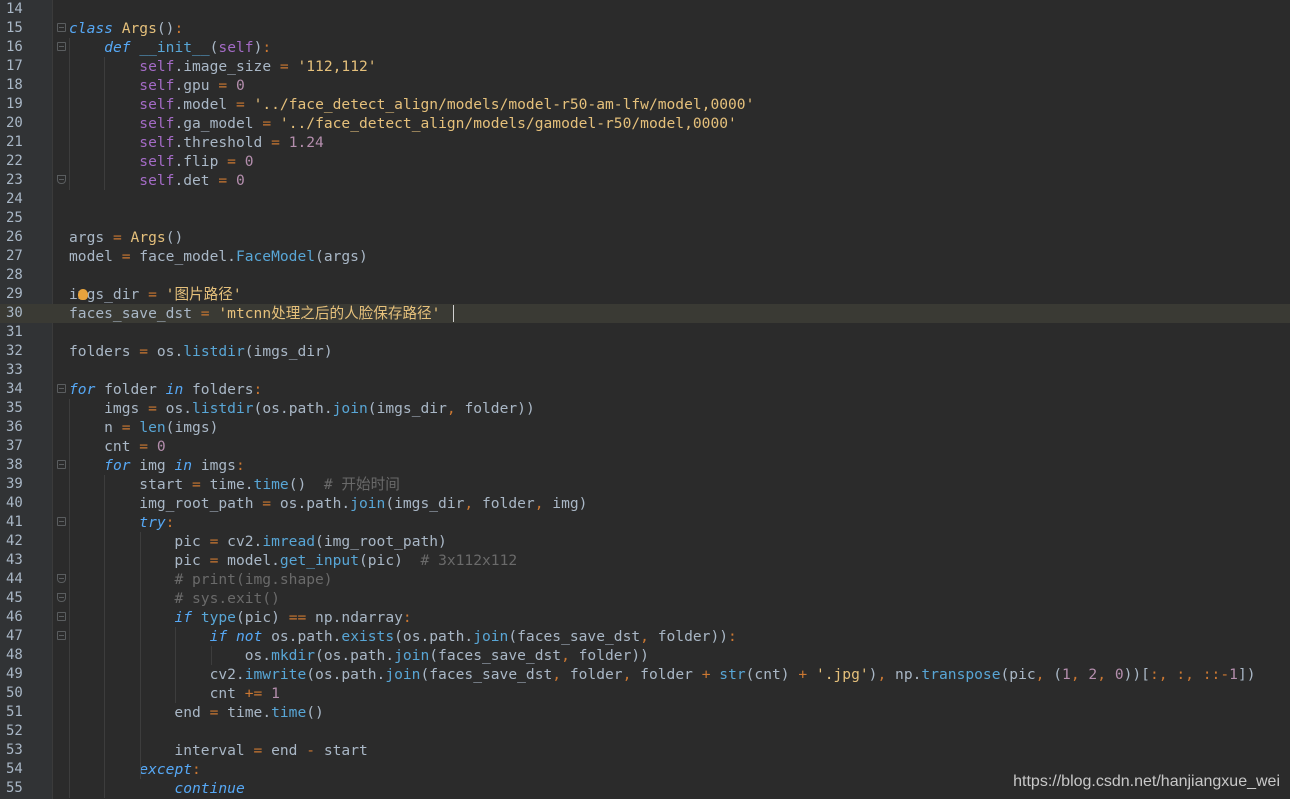 This screenshot has height=799, width=1290. What do you see at coordinates (14, 66) in the screenshot?
I see `line-number: 17` at bounding box center [14, 66].